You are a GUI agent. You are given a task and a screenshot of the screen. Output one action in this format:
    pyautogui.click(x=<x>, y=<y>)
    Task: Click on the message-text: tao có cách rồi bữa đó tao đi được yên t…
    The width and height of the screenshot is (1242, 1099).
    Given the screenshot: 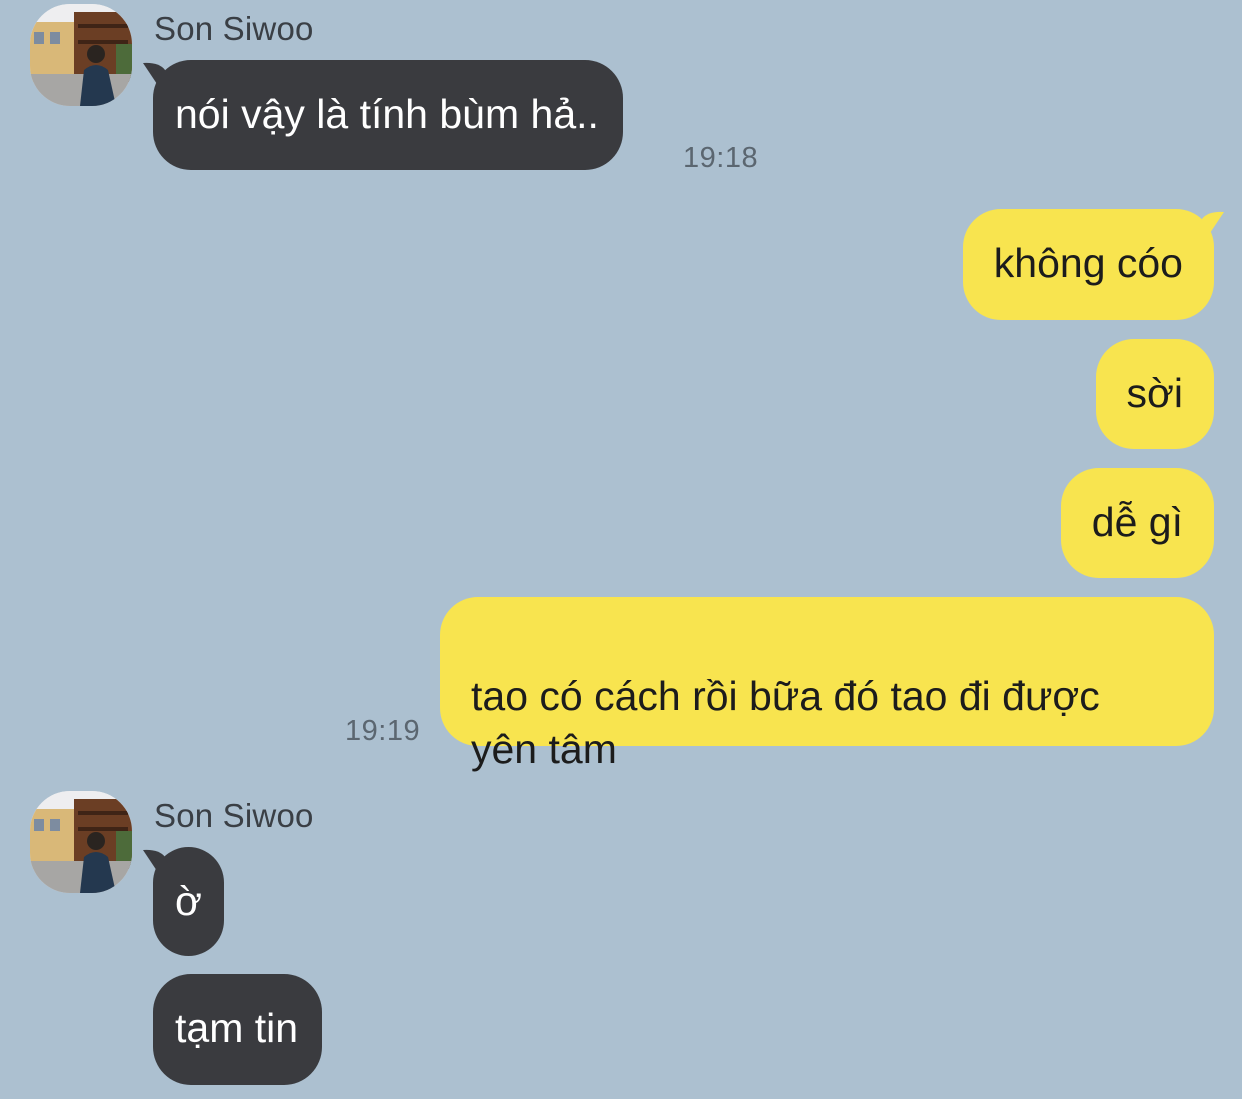 What is the action you would take?
    pyautogui.click(x=785, y=722)
    